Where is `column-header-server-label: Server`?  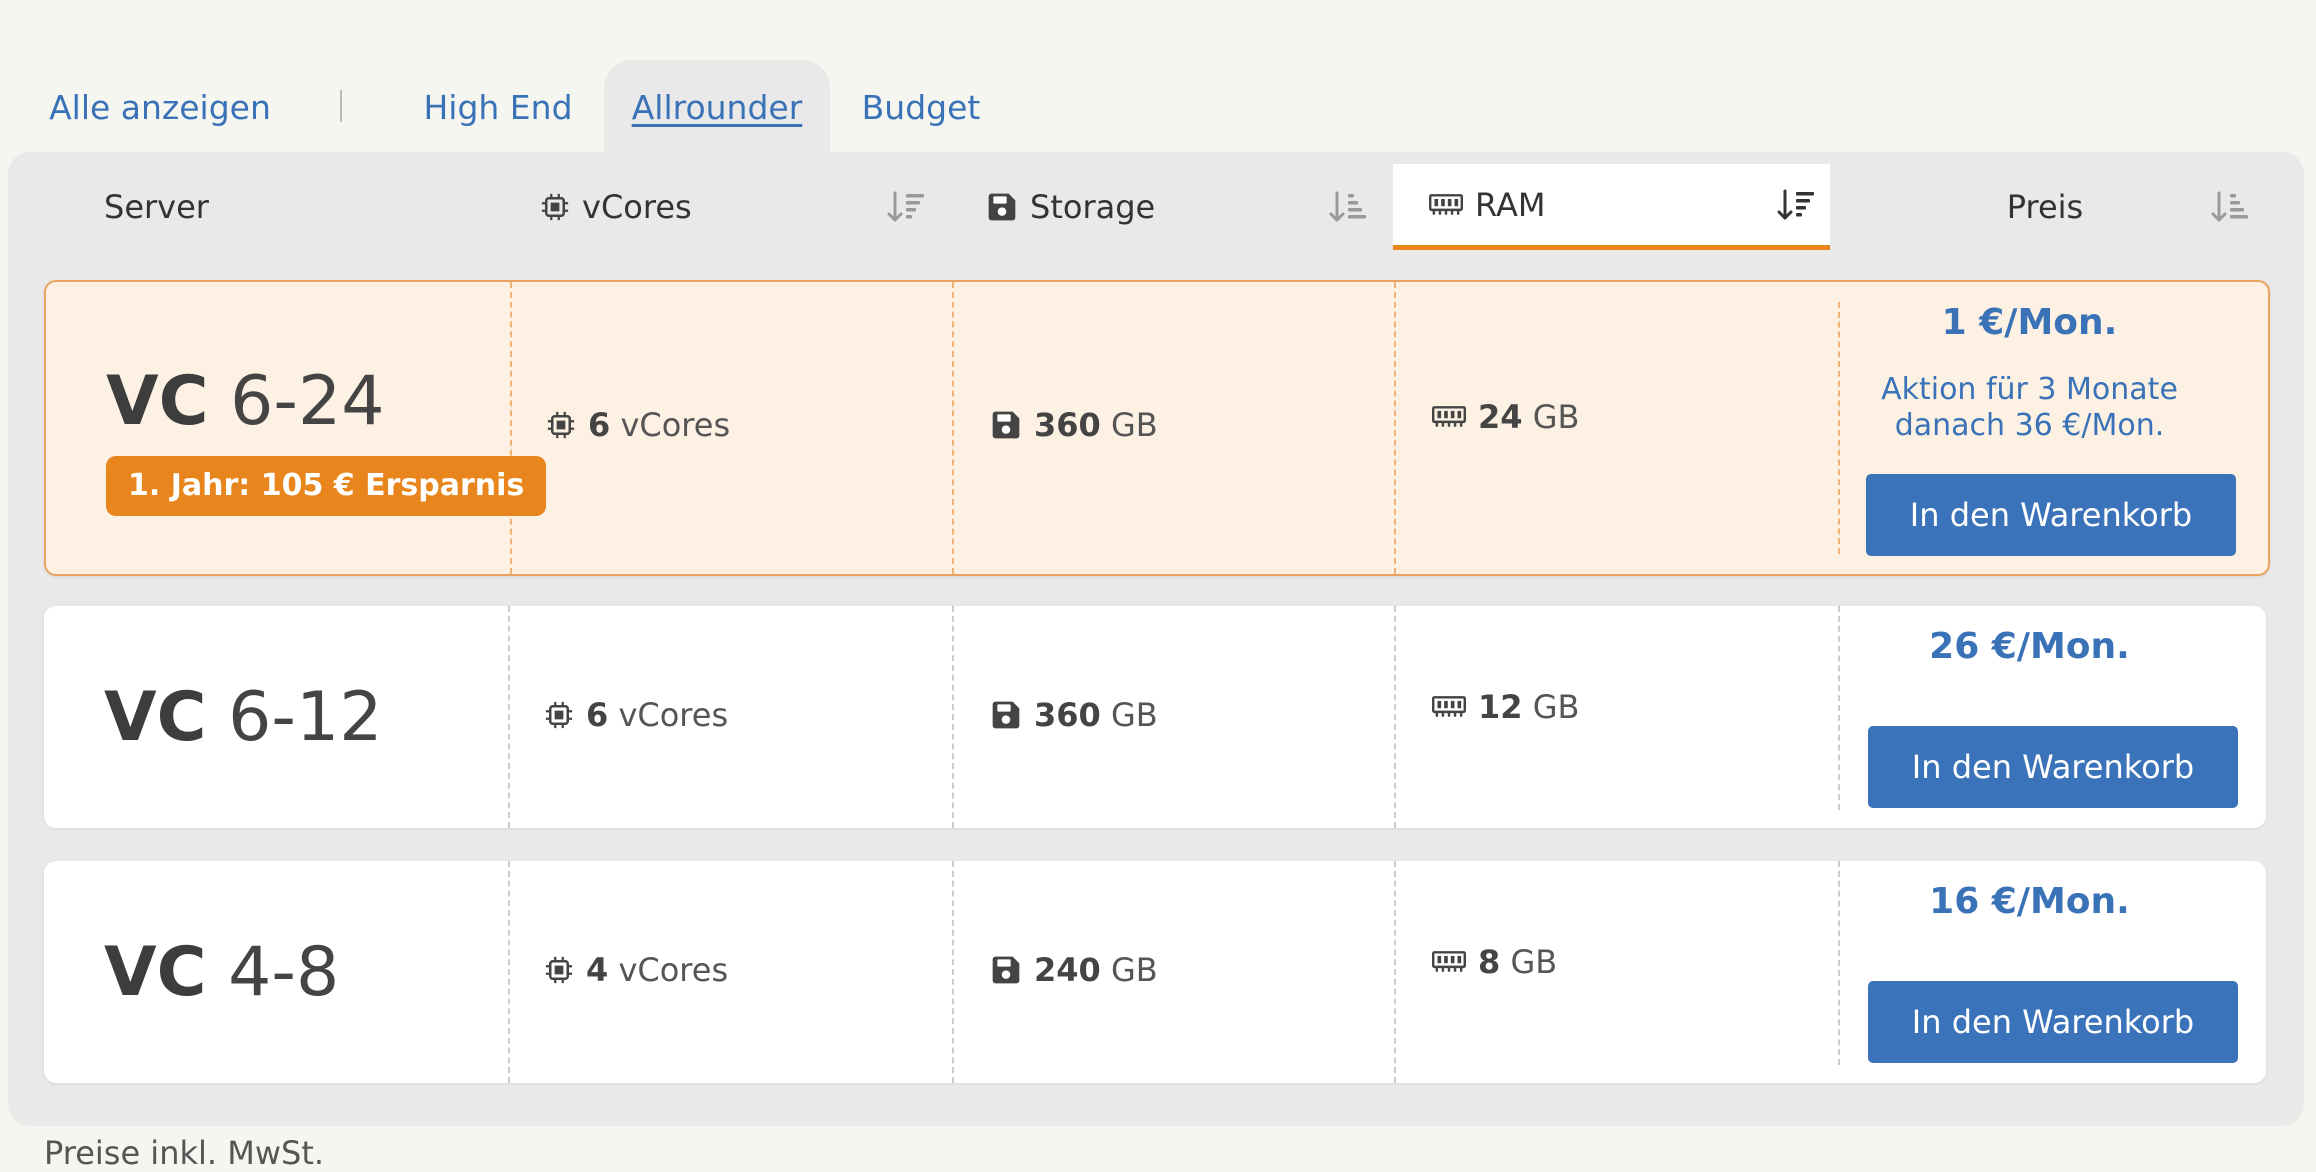
column-header-server-label: Server is located at coordinates (156, 207).